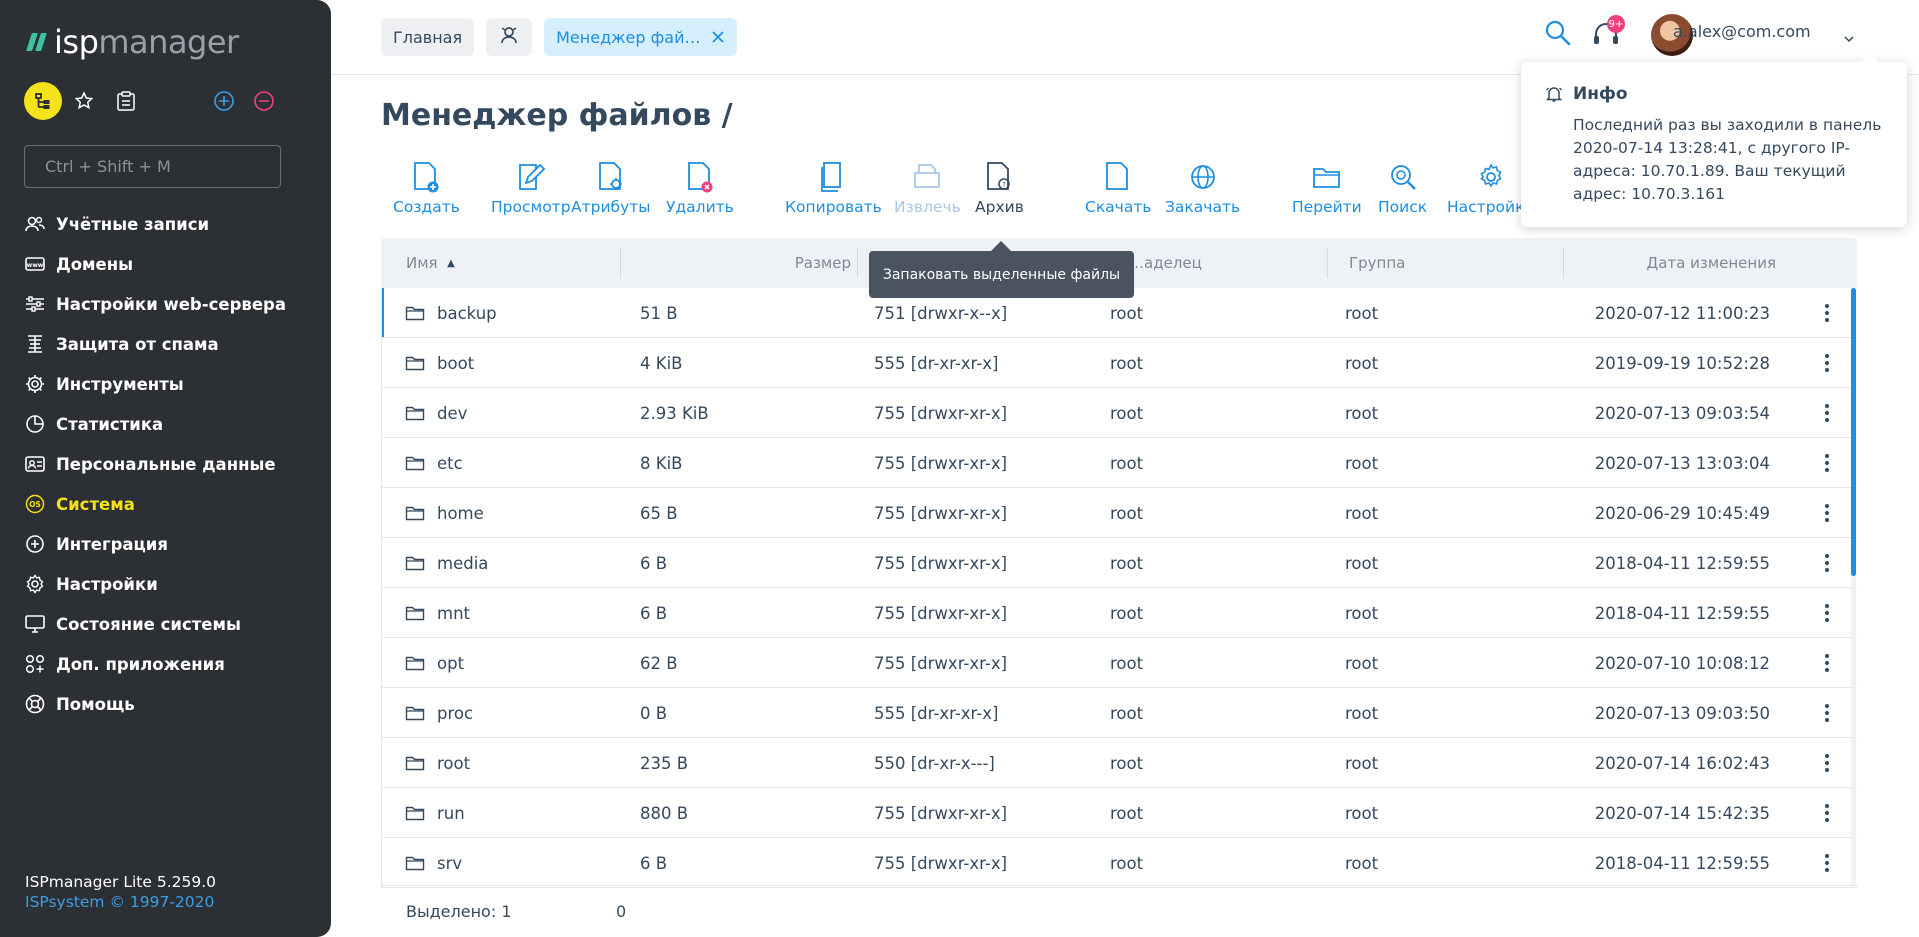  I want to click on cell-name: opt, so click(434, 663).